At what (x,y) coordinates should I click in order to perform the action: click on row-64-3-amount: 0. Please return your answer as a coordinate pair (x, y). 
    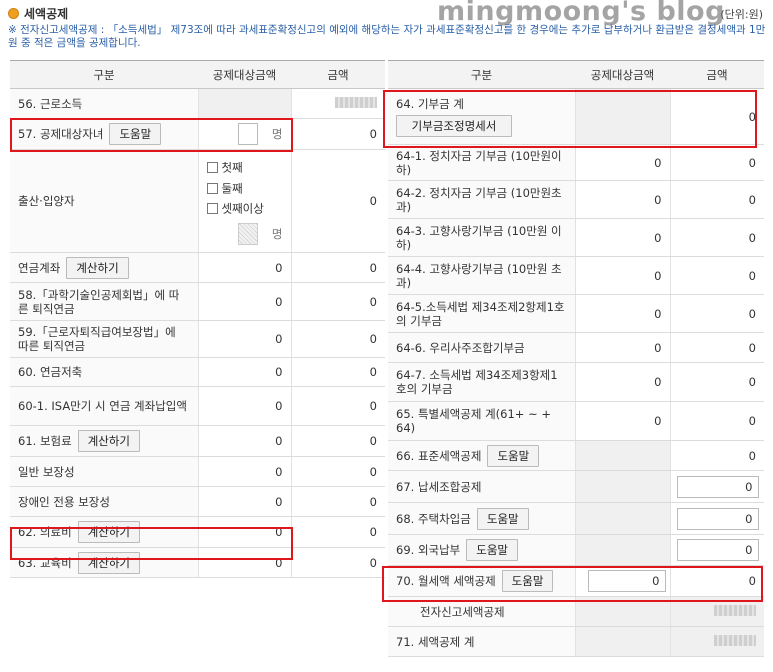
    Looking at the image, I should click on (717, 237).